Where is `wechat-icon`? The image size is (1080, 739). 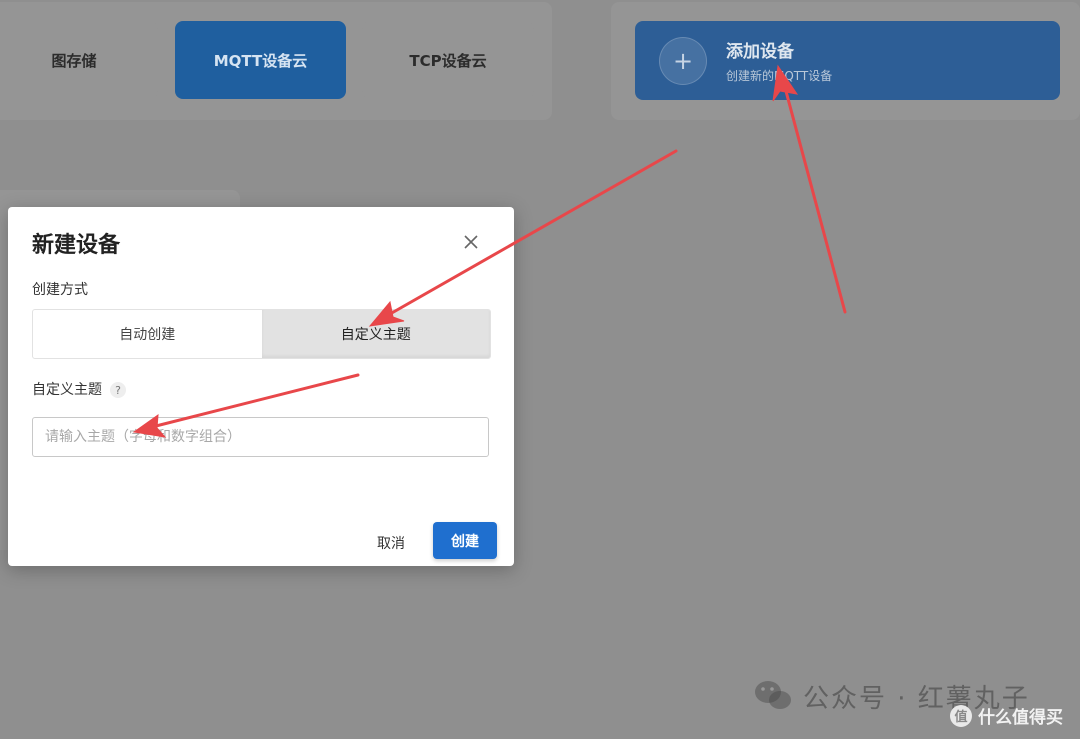
wechat-icon is located at coordinates (773, 695).